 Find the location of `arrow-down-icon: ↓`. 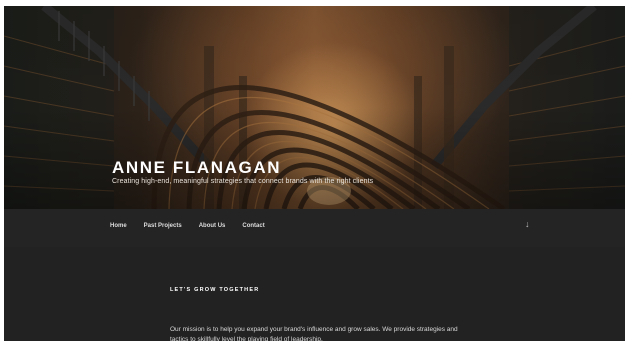

arrow-down-icon: ↓ is located at coordinates (527, 224).